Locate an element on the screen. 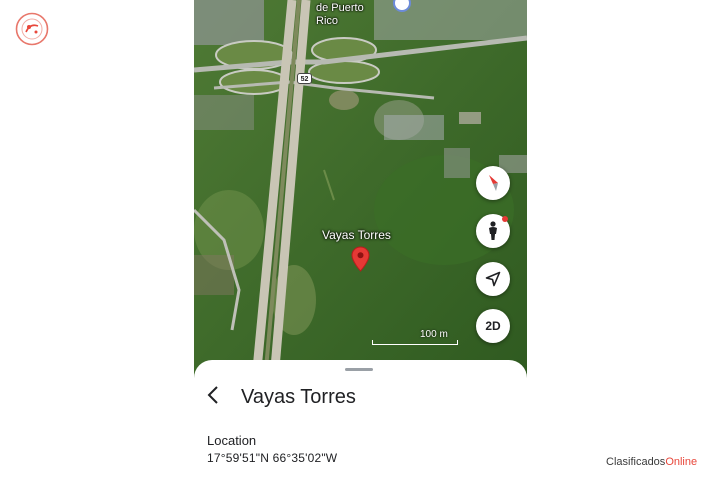  view-2d-toggle: 2D is located at coordinates (493, 326).